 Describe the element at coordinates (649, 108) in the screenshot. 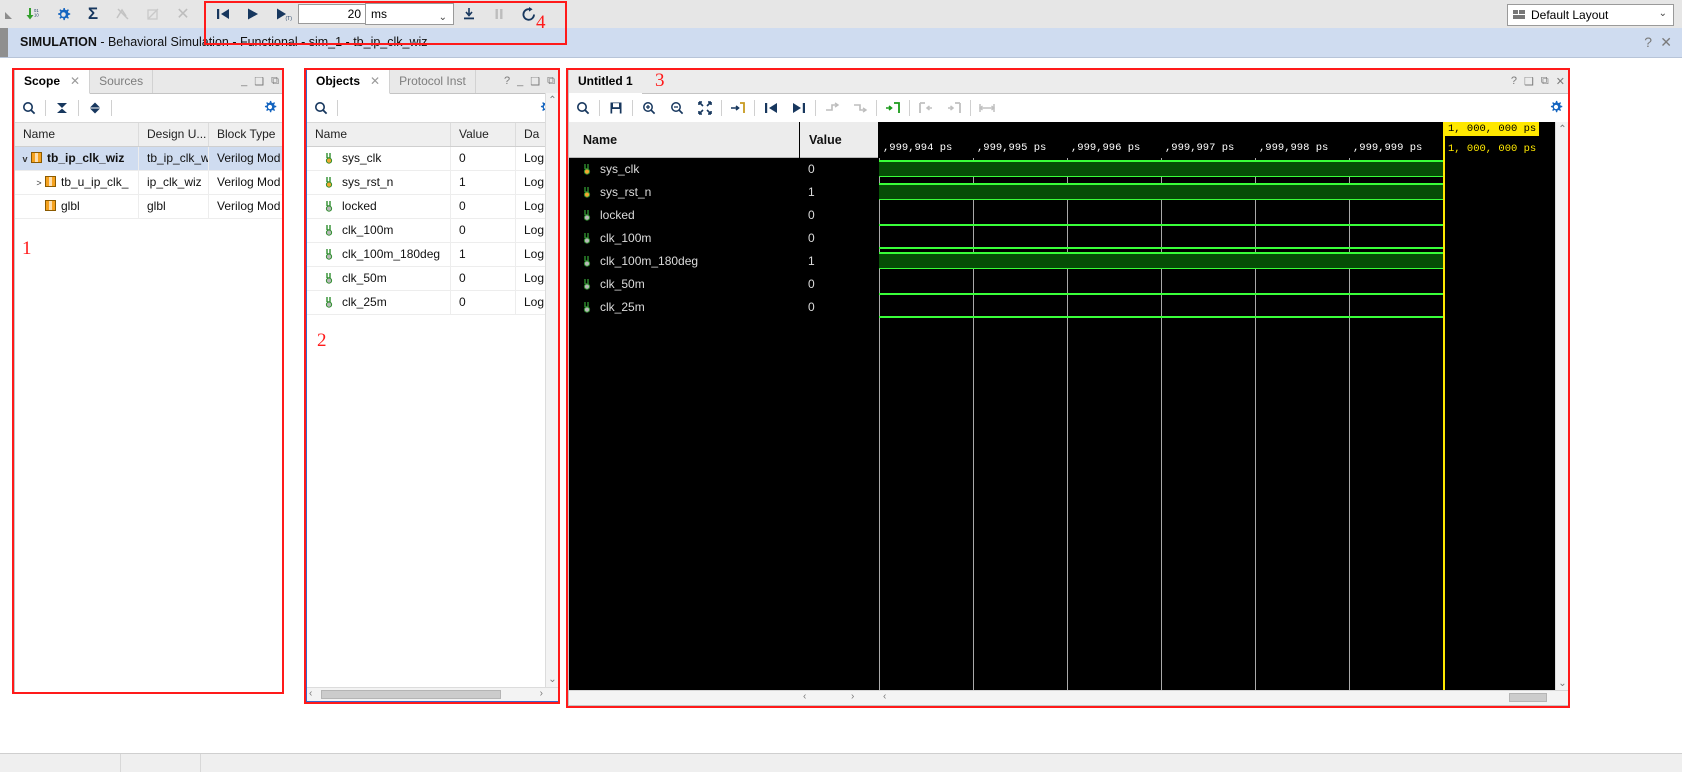

I see `zoom-in-icon` at that location.